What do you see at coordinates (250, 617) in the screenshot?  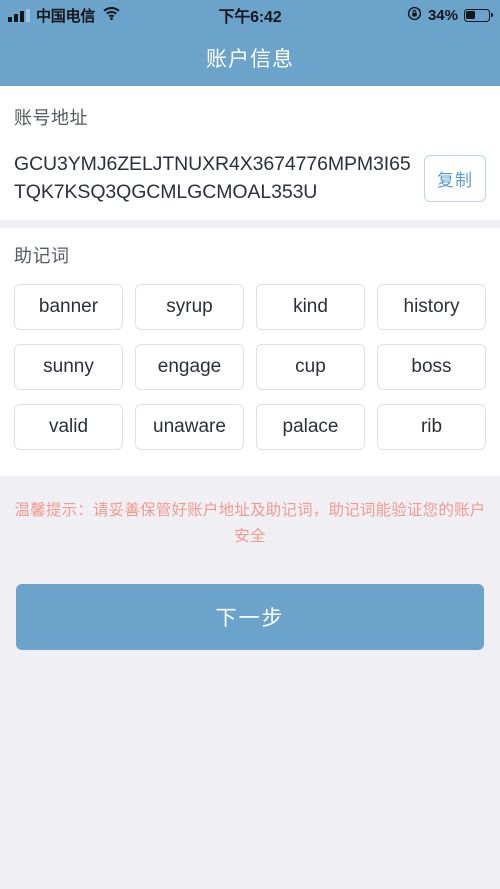 I see `next-step-button: 下一步` at bounding box center [250, 617].